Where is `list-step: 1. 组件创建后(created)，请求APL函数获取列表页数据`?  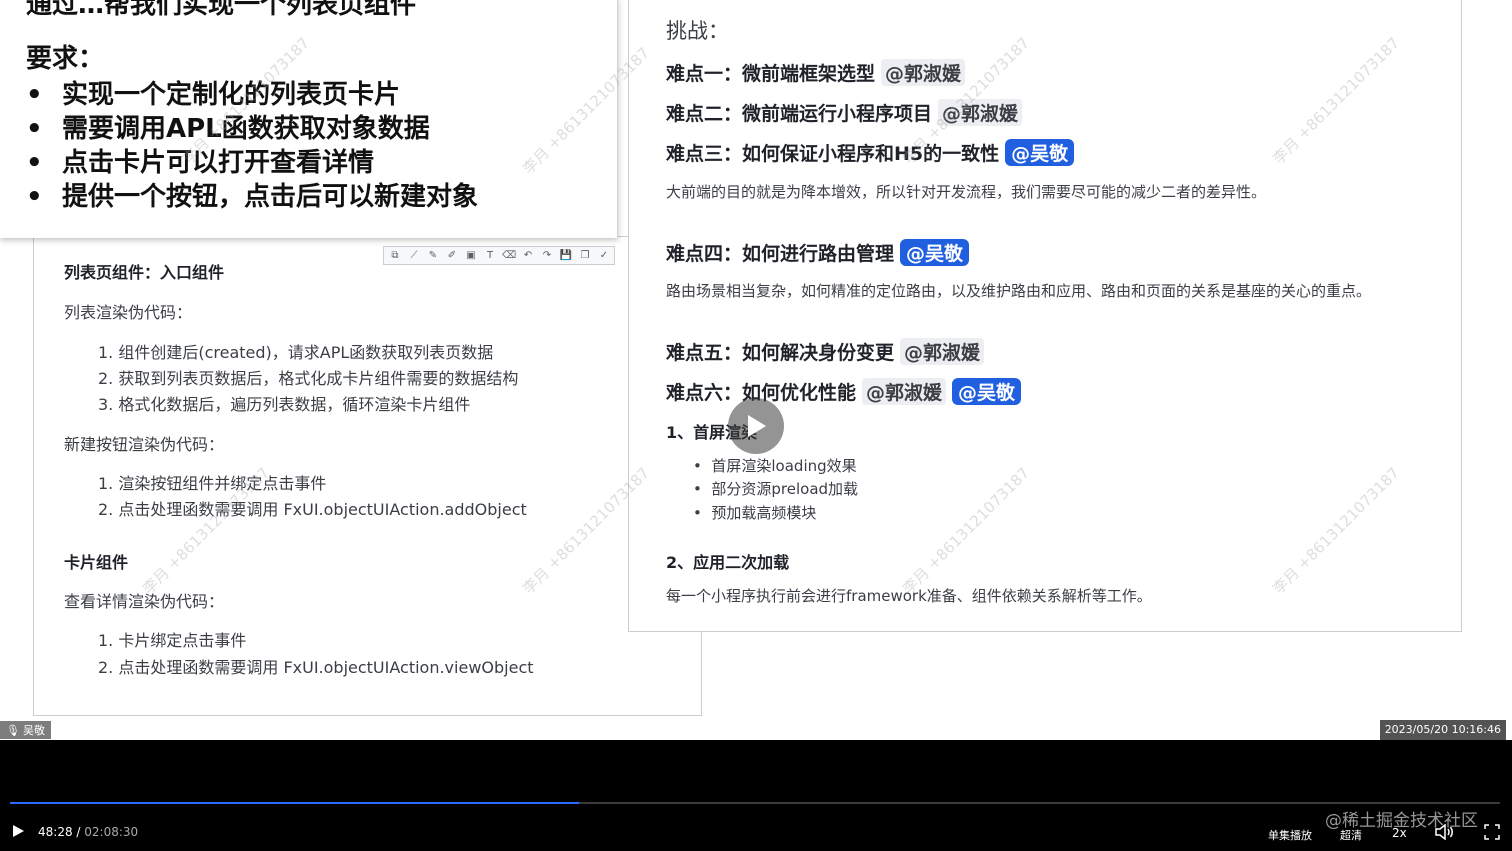
list-step: 1. 组件创建后(created)，请求APL函数获取列表页数据 is located at coordinates (296, 352).